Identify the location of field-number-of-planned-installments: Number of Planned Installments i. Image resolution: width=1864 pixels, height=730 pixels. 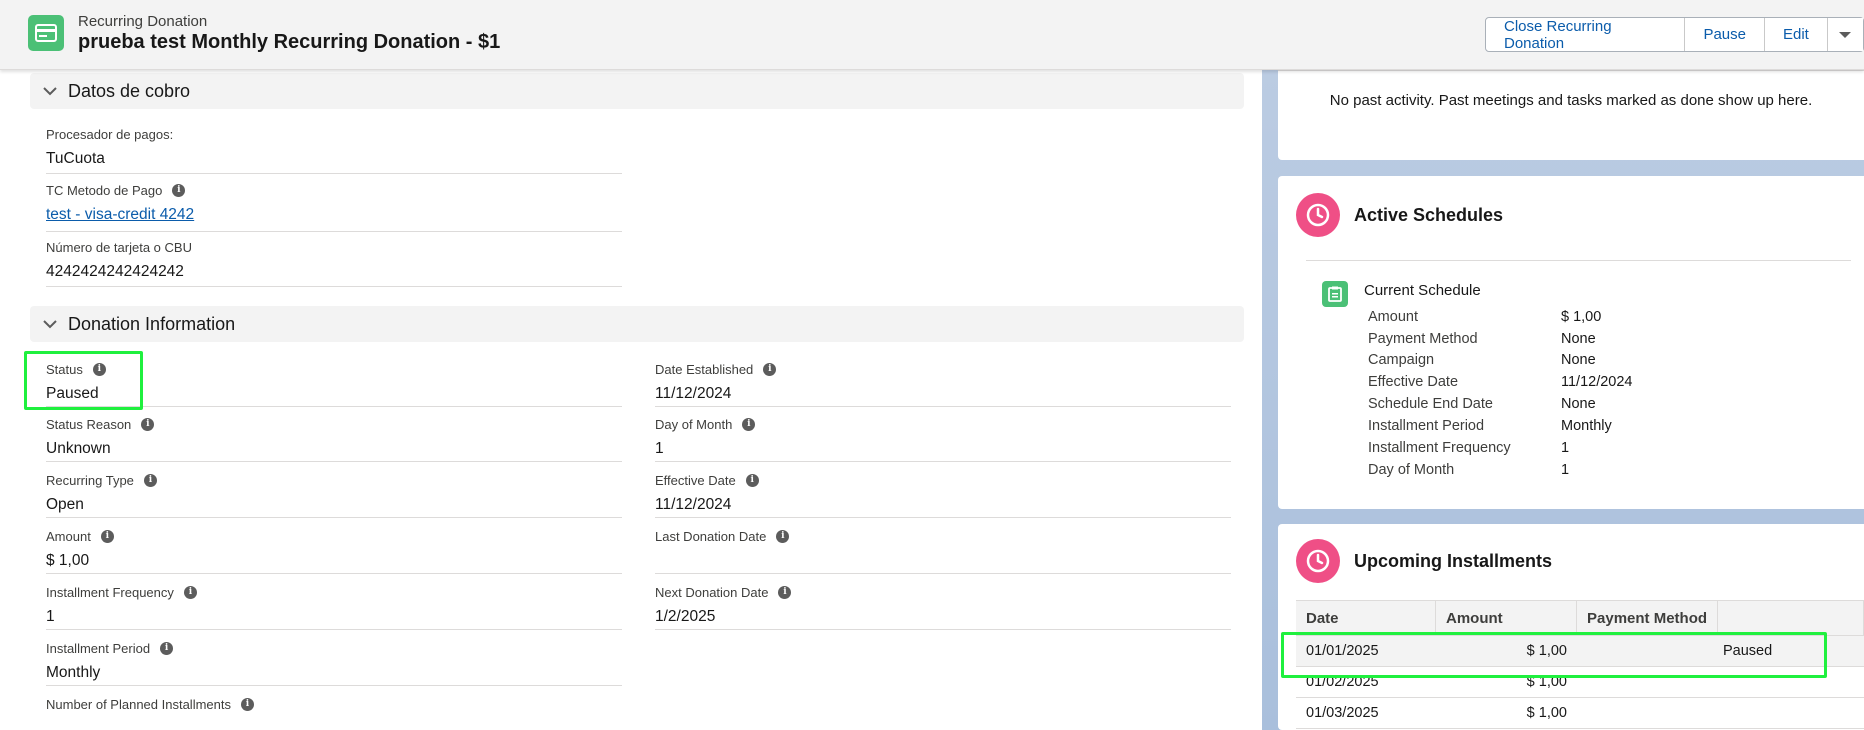
(334, 712).